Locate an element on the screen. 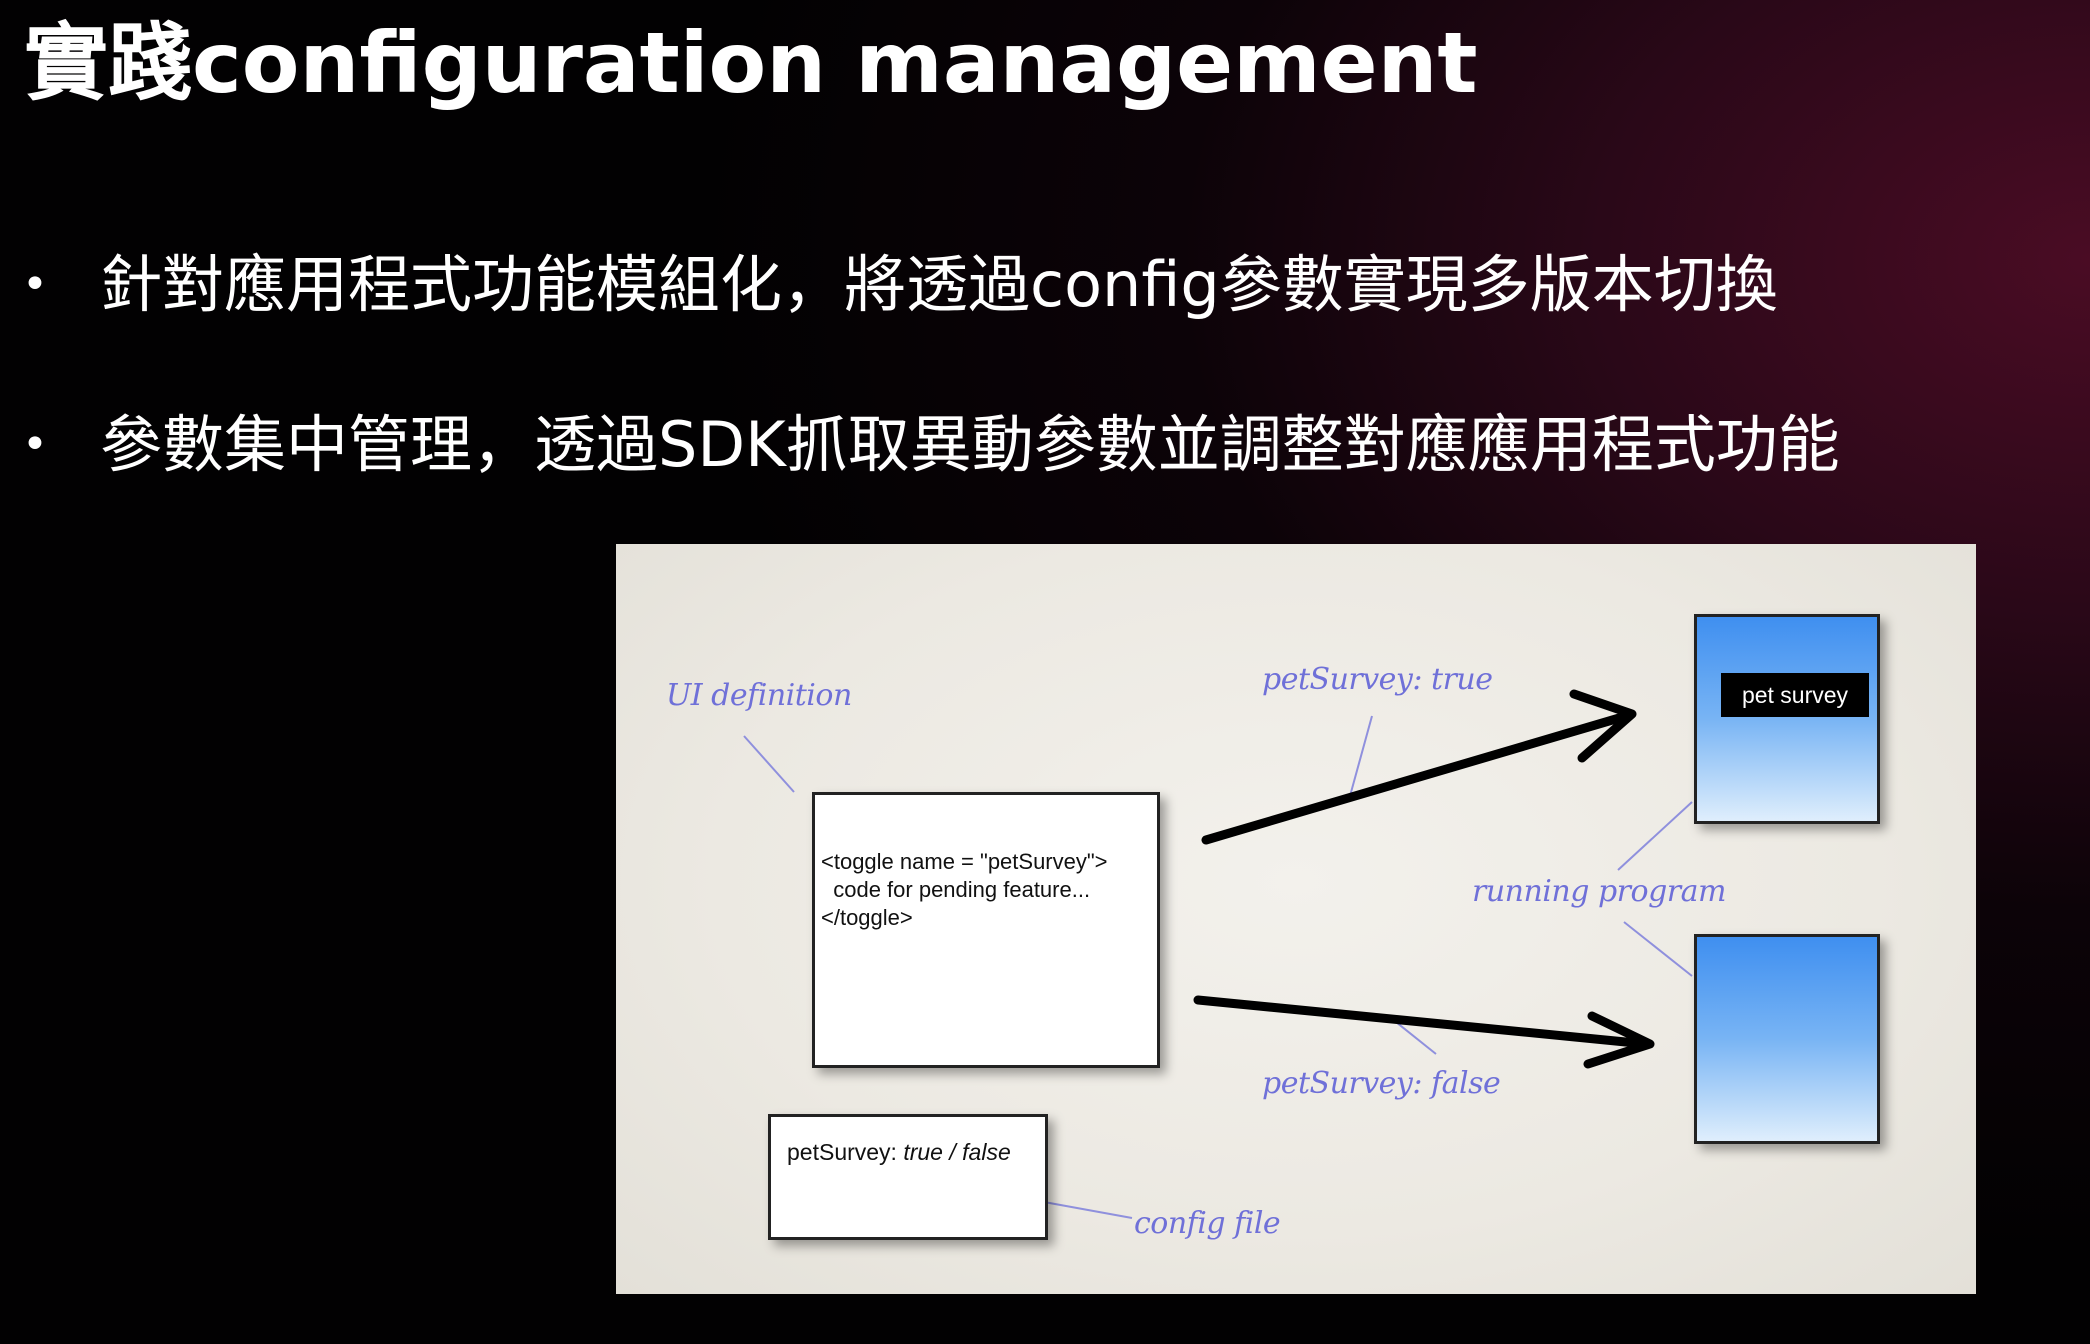 Image resolution: width=2090 pixels, height=1344 pixels. config-file-box: petSurvey: true / false is located at coordinates (908, 1177).